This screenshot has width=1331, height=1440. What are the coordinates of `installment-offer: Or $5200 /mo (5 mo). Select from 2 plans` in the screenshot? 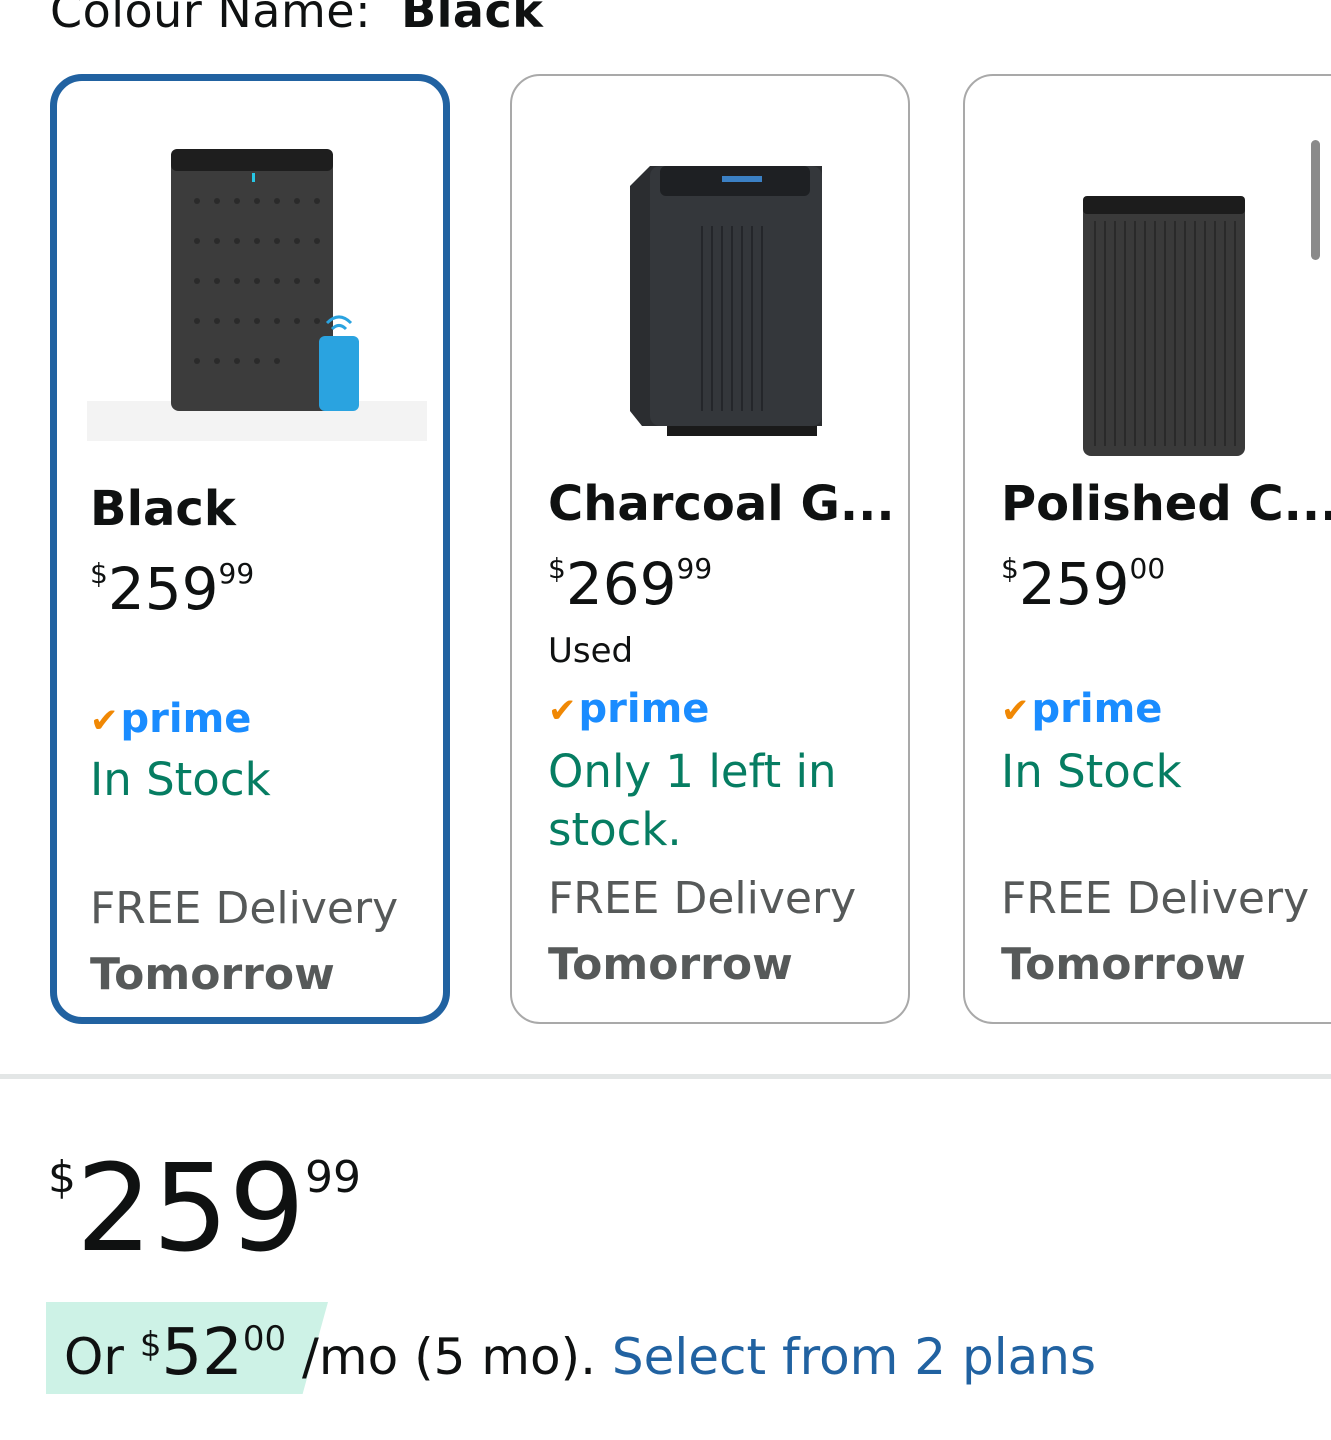 It's located at (571, 1348).